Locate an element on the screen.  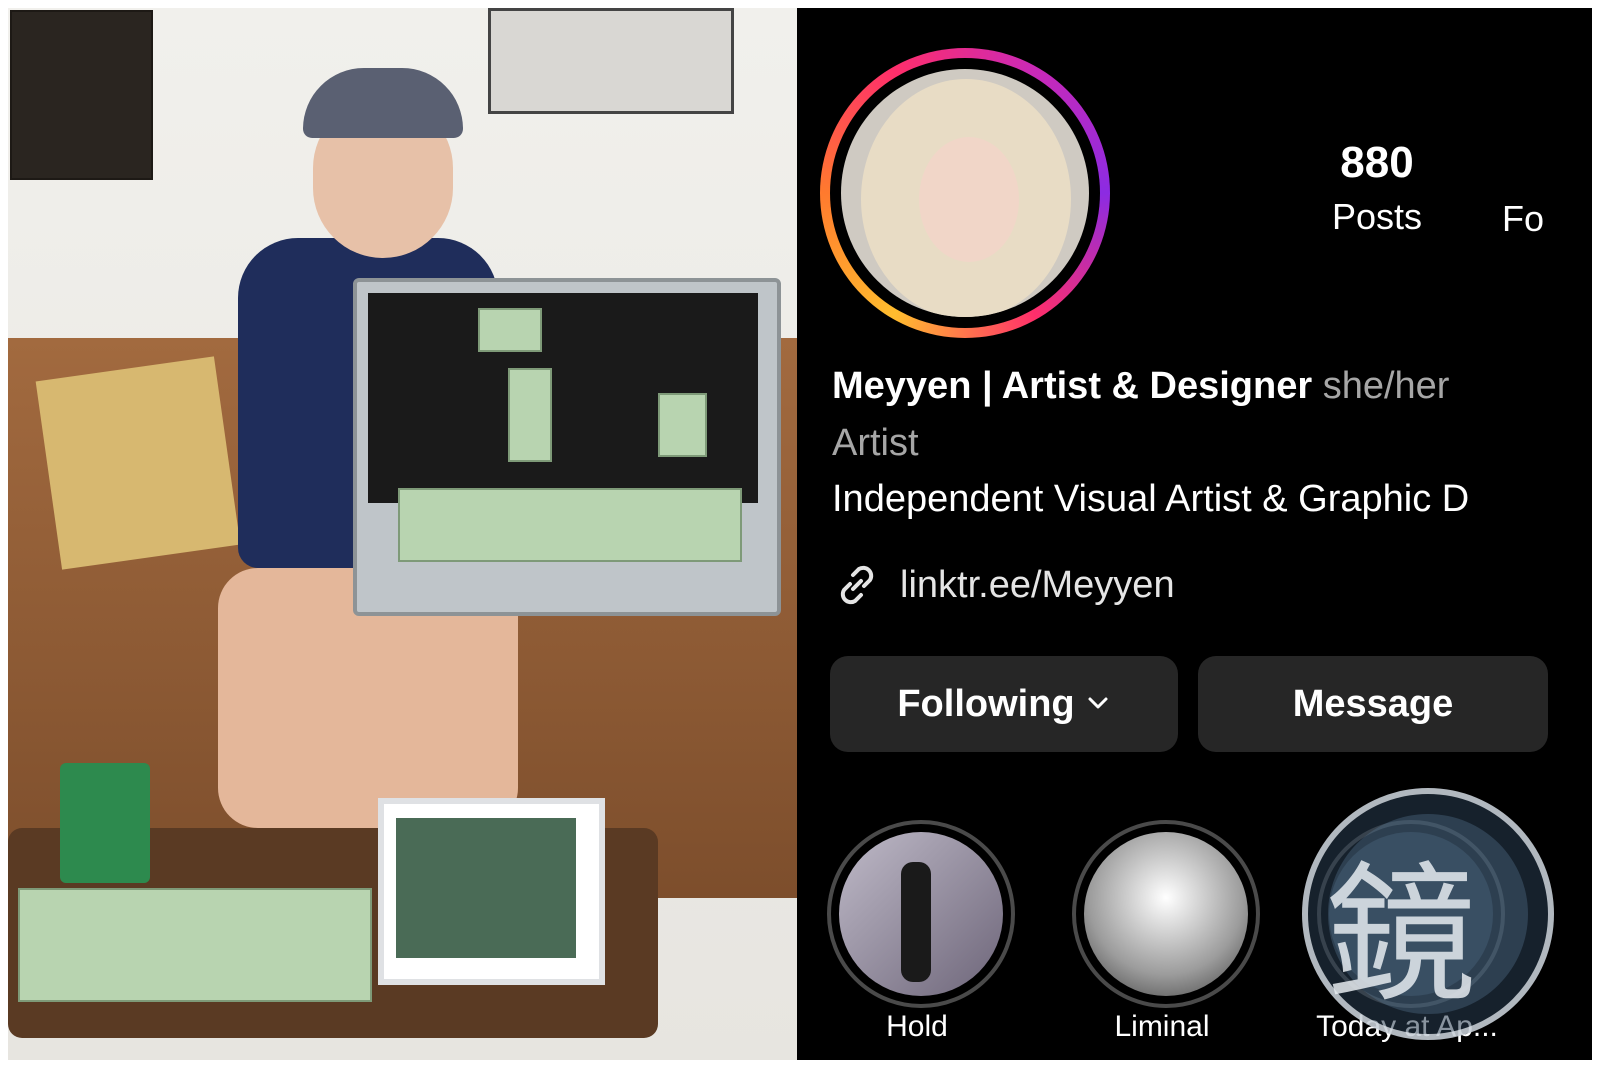
highlight-hold-label: Hold is located at coordinates (917, 1026).